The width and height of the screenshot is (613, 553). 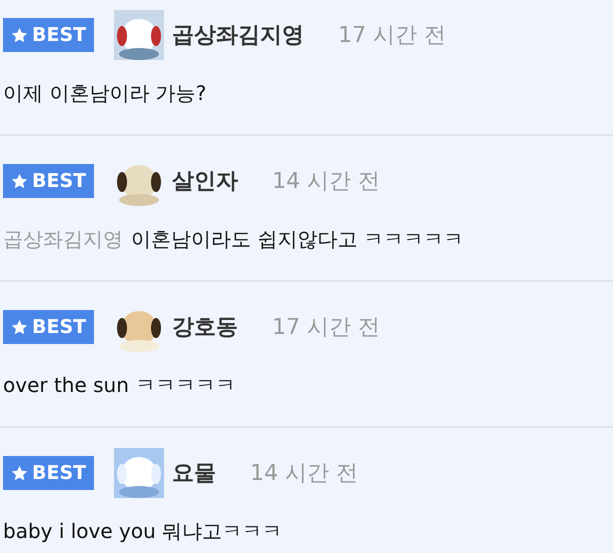 I want to click on comment-text: 이혼남이라도 쉽지않다고 ㅋㅋㅋㅋㅋ, so click(x=297, y=239).